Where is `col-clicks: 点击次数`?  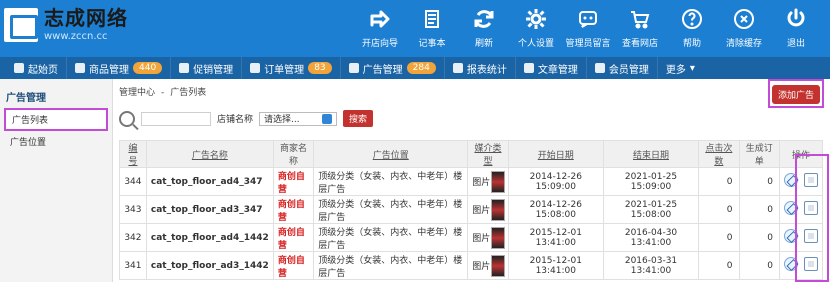 col-clicks: 点击次数 is located at coordinates (719, 154).